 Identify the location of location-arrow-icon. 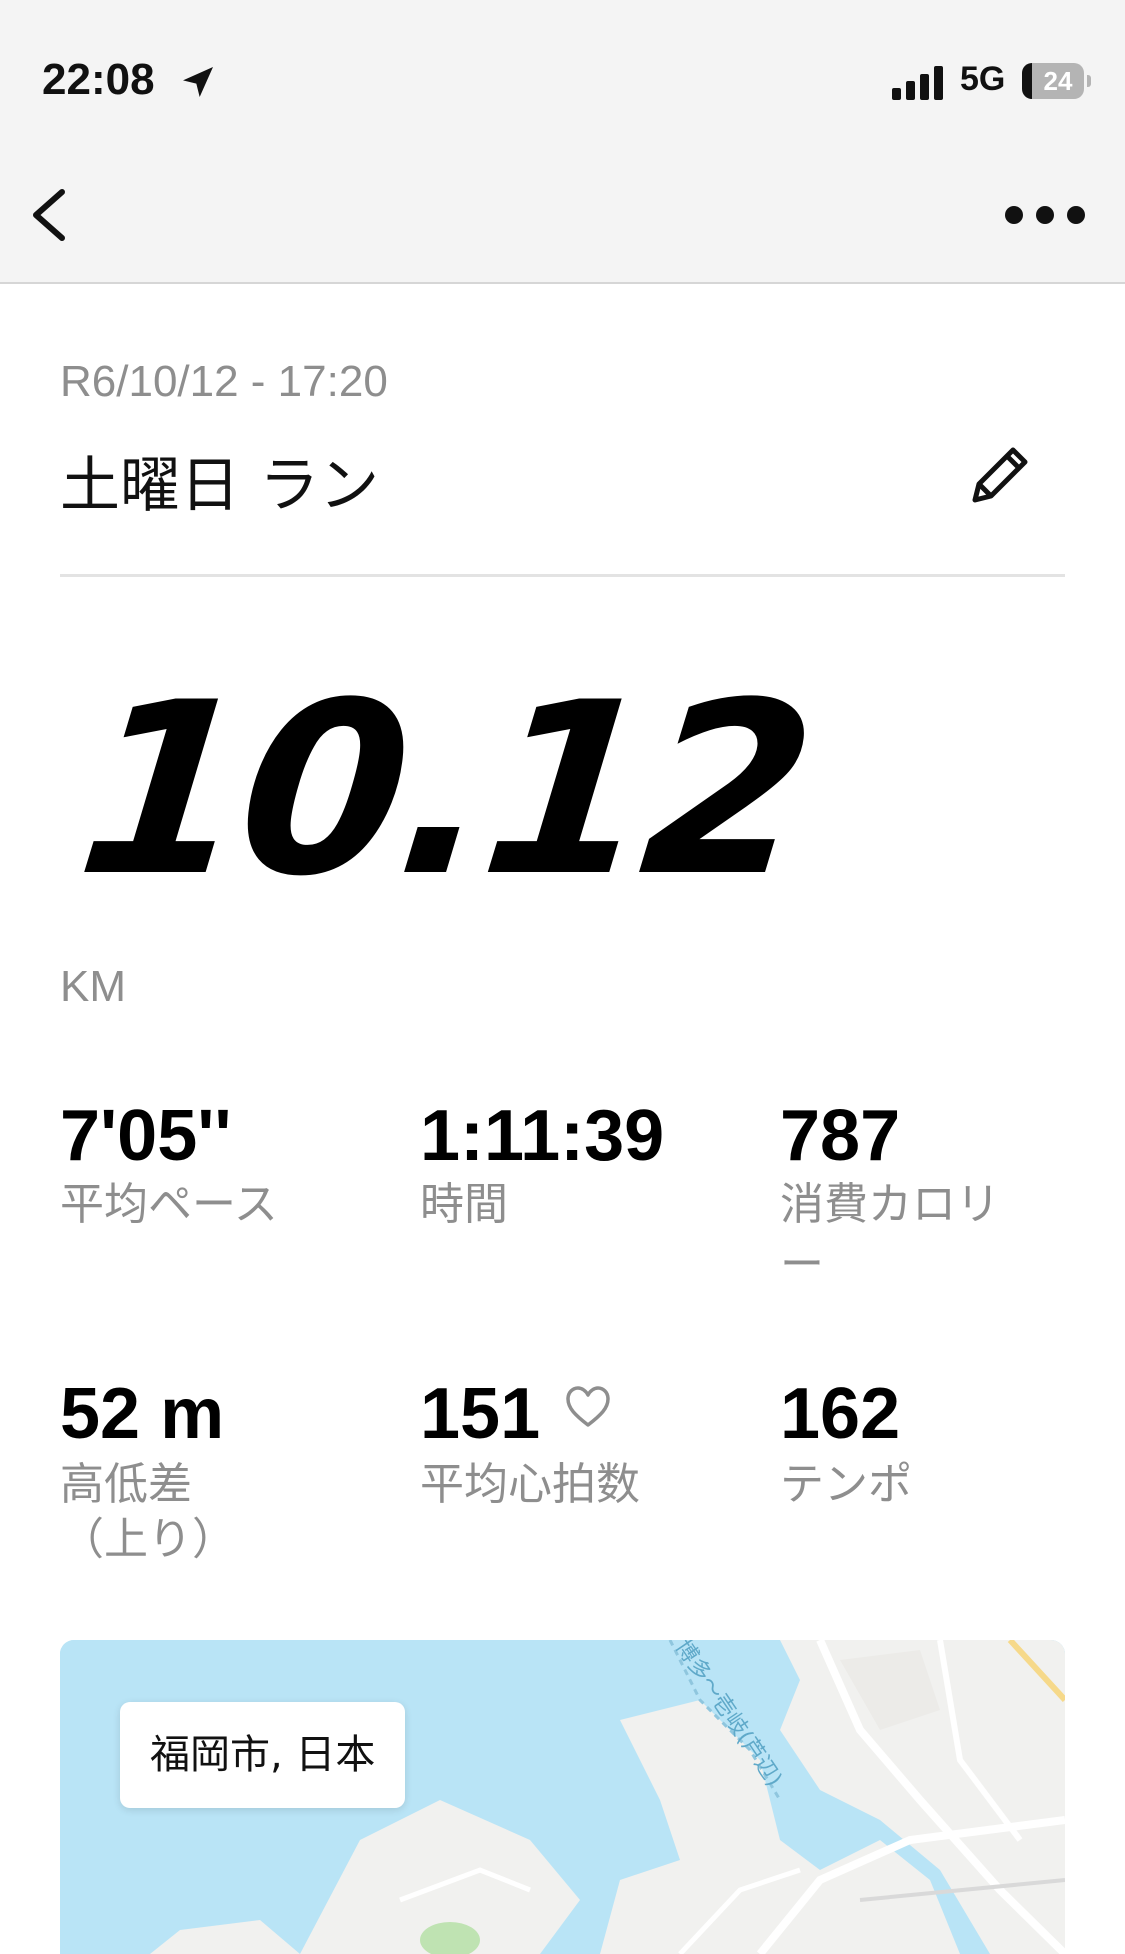
(198, 82).